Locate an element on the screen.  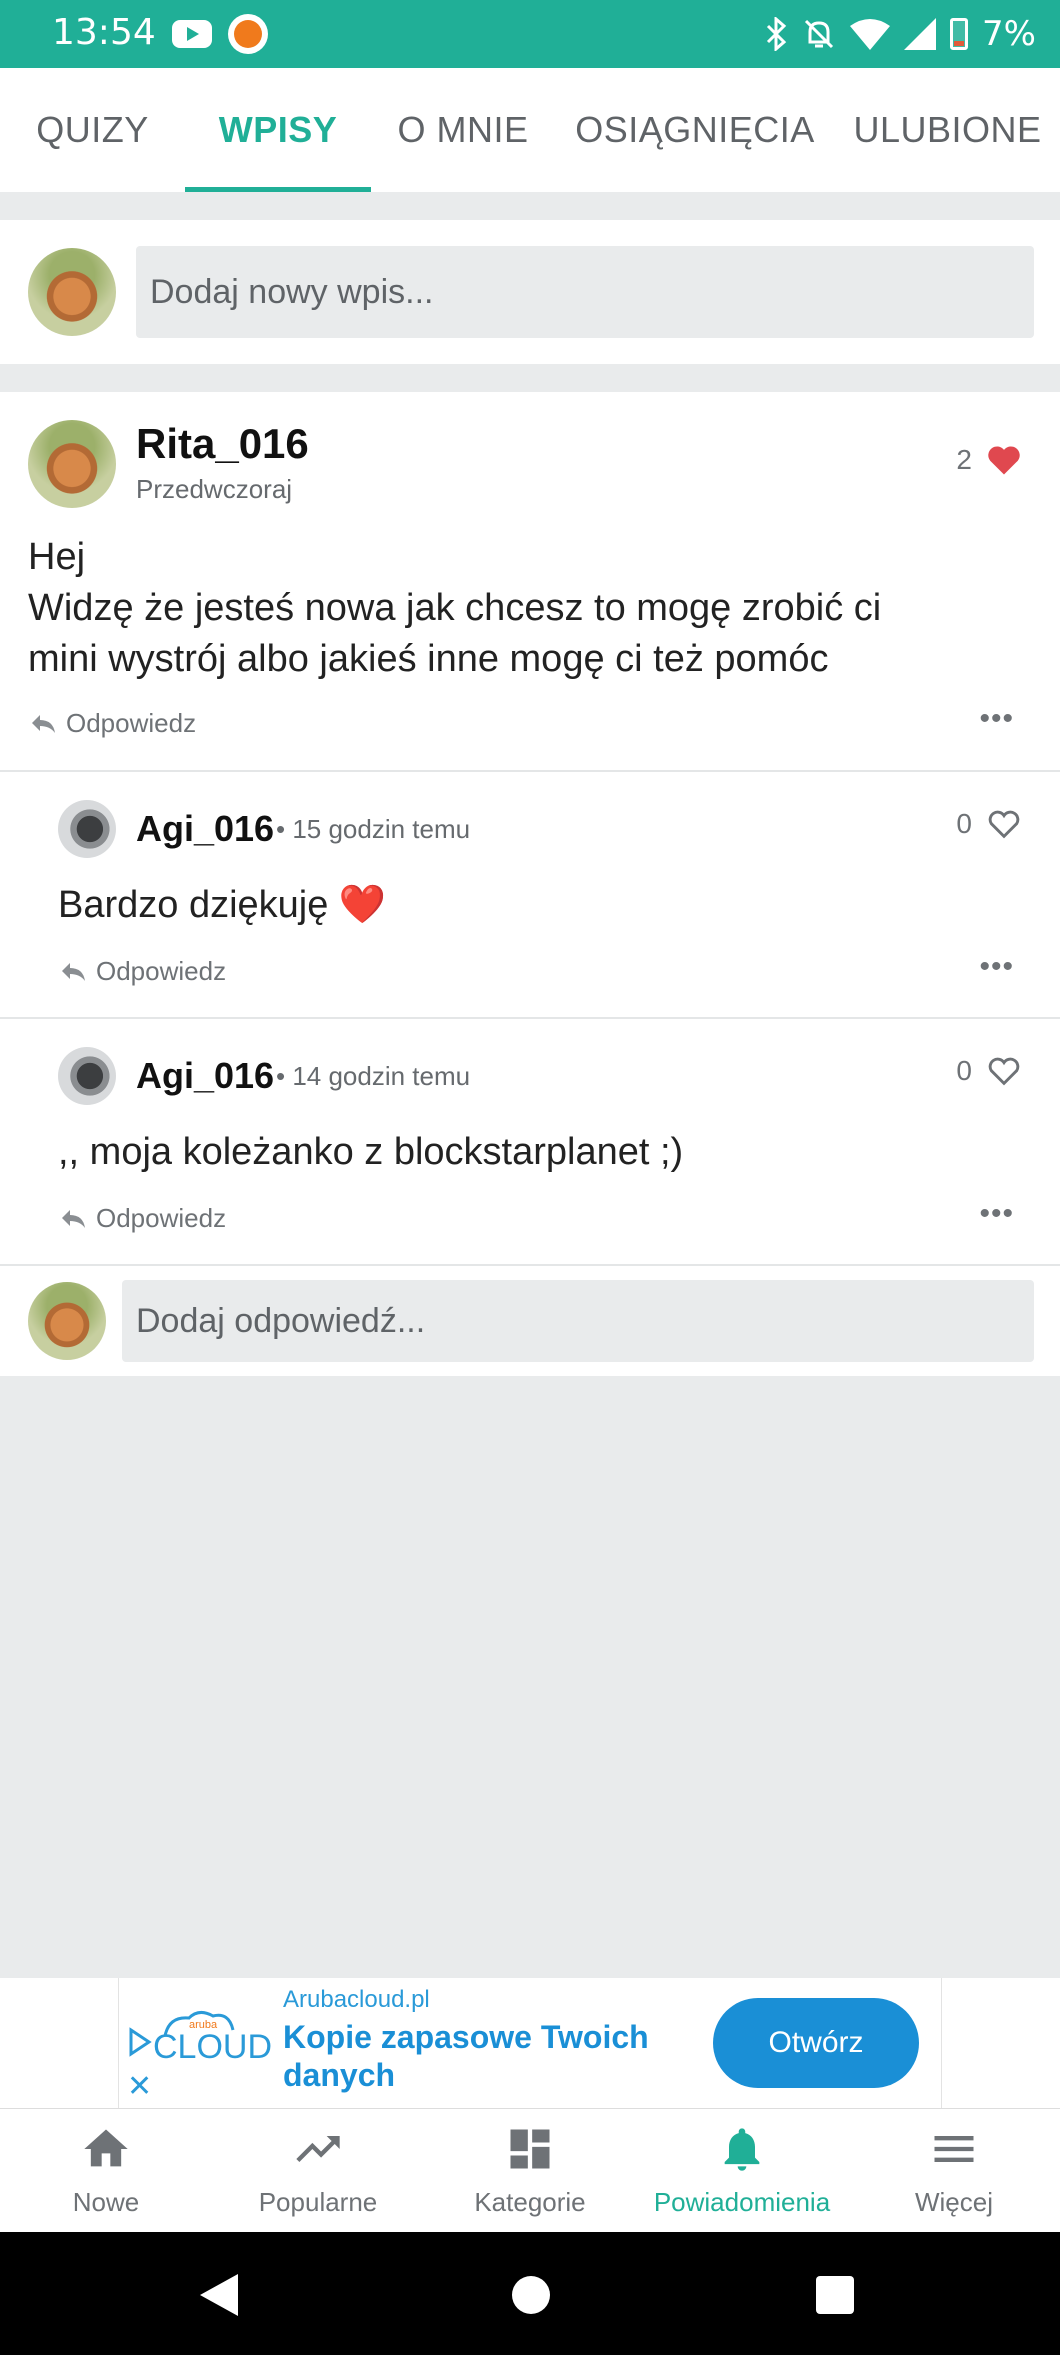
nav-label: Powiadomienia is located at coordinates (742, 2202).